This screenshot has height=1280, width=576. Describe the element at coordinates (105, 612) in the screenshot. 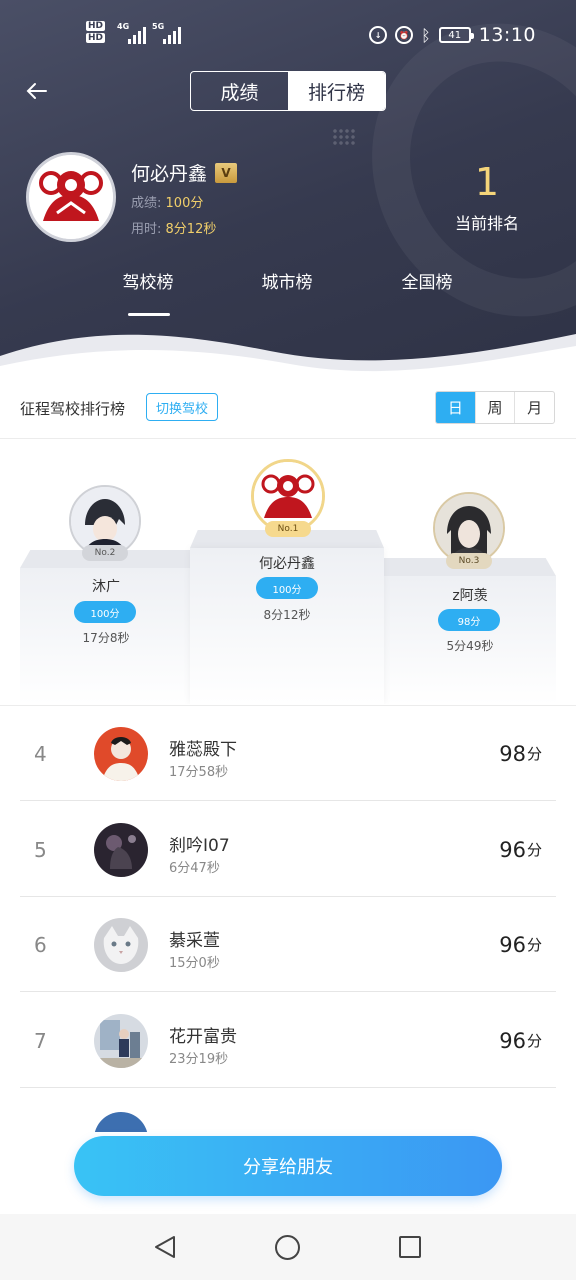

I see `second-score: 100分` at that location.